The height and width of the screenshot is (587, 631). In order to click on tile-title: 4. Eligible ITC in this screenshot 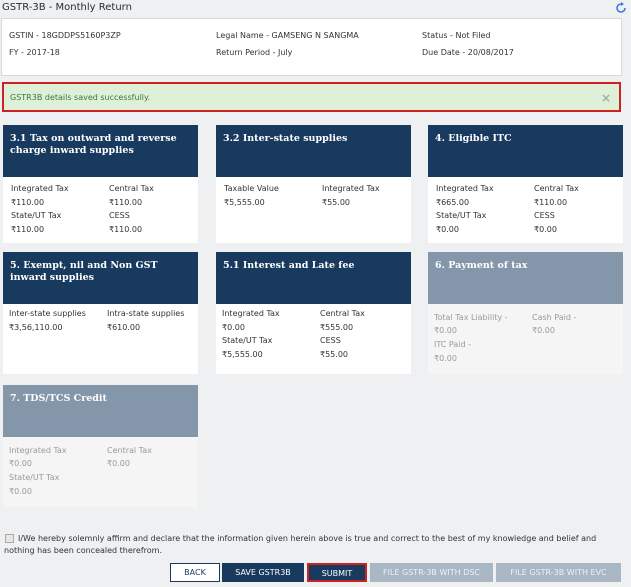, I will do `click(525, 151)`.